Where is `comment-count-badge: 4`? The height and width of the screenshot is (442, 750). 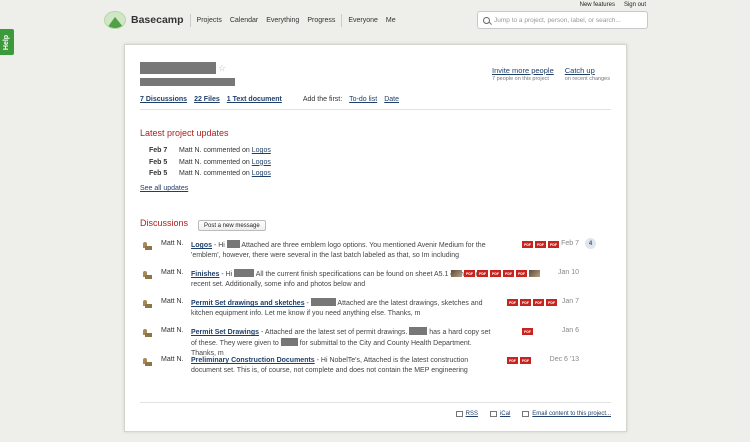 comment-count-badge: 4 is located at coordinates (590, 243).